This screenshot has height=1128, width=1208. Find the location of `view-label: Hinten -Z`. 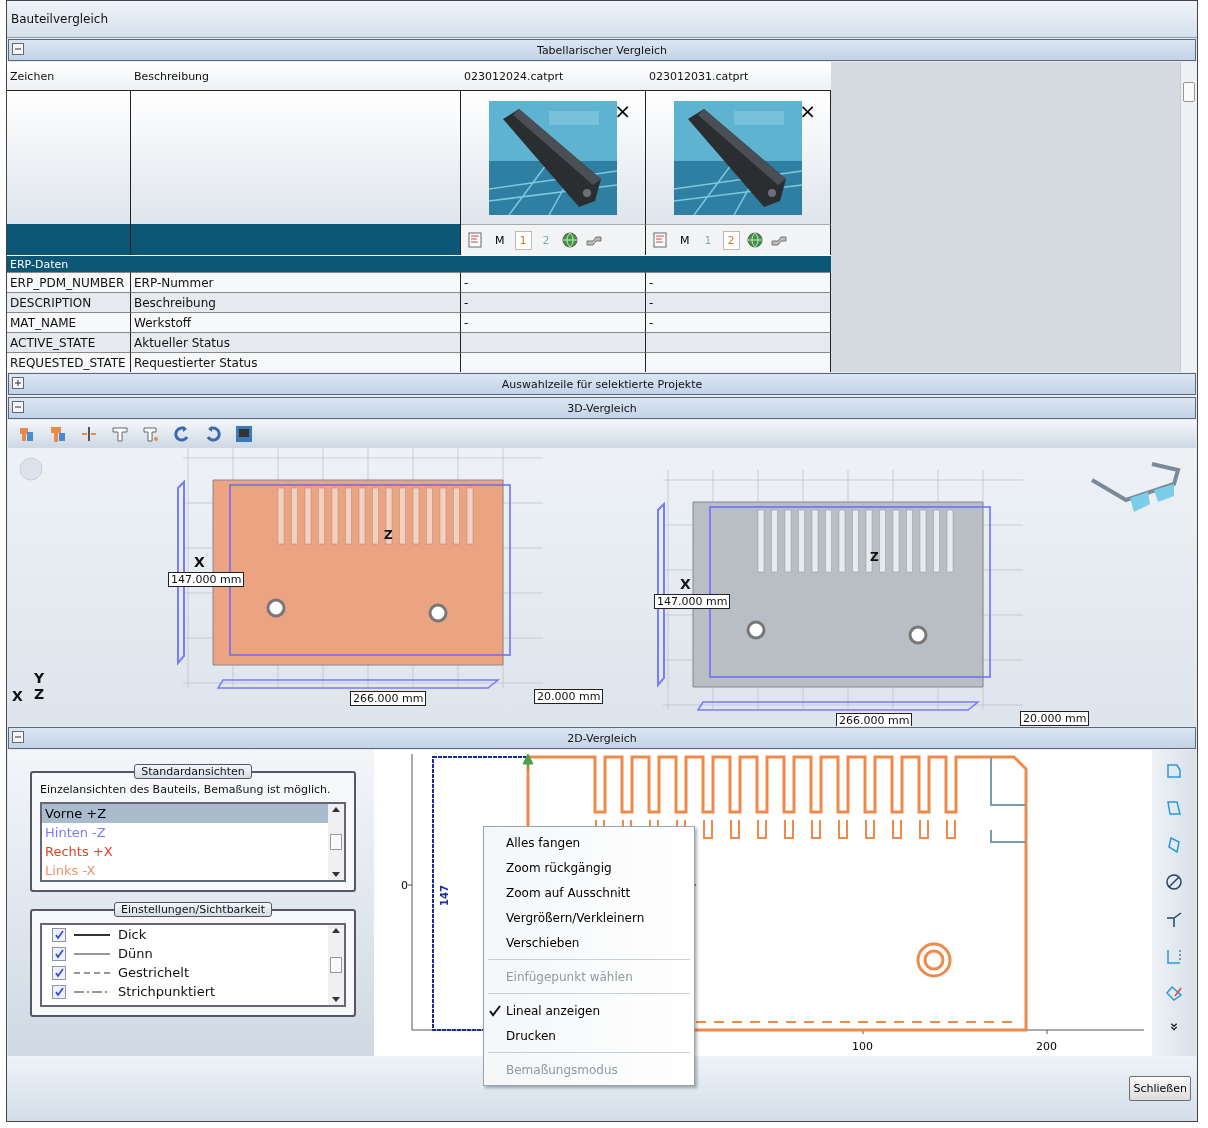

view-label: Hinten -Z is located at coordinates (75, 832).